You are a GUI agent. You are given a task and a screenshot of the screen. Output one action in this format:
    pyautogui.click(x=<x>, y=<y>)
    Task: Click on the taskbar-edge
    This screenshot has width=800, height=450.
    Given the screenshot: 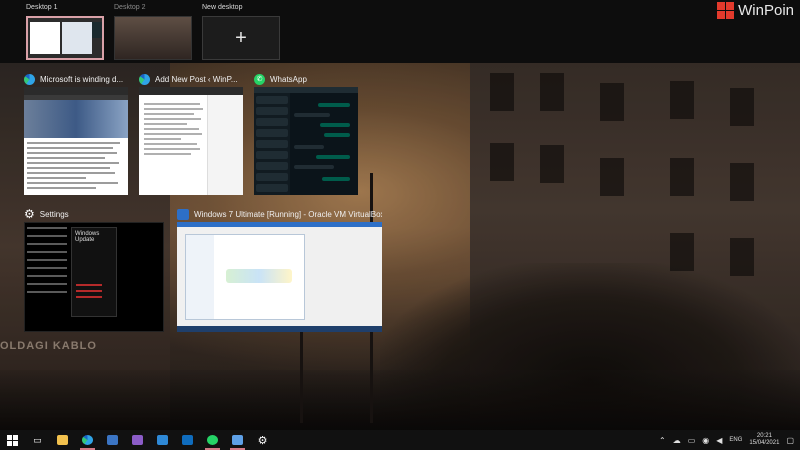 What is the action you would take?
    pyautogui.click(x=87, y=440)
    